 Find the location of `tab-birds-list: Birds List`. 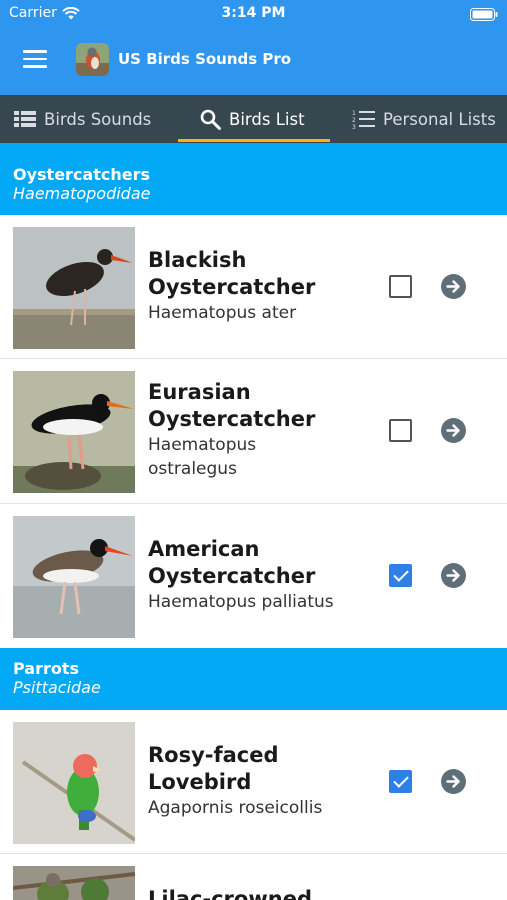

tab-birds-list: Birds List is located at coordinates (252, 119).